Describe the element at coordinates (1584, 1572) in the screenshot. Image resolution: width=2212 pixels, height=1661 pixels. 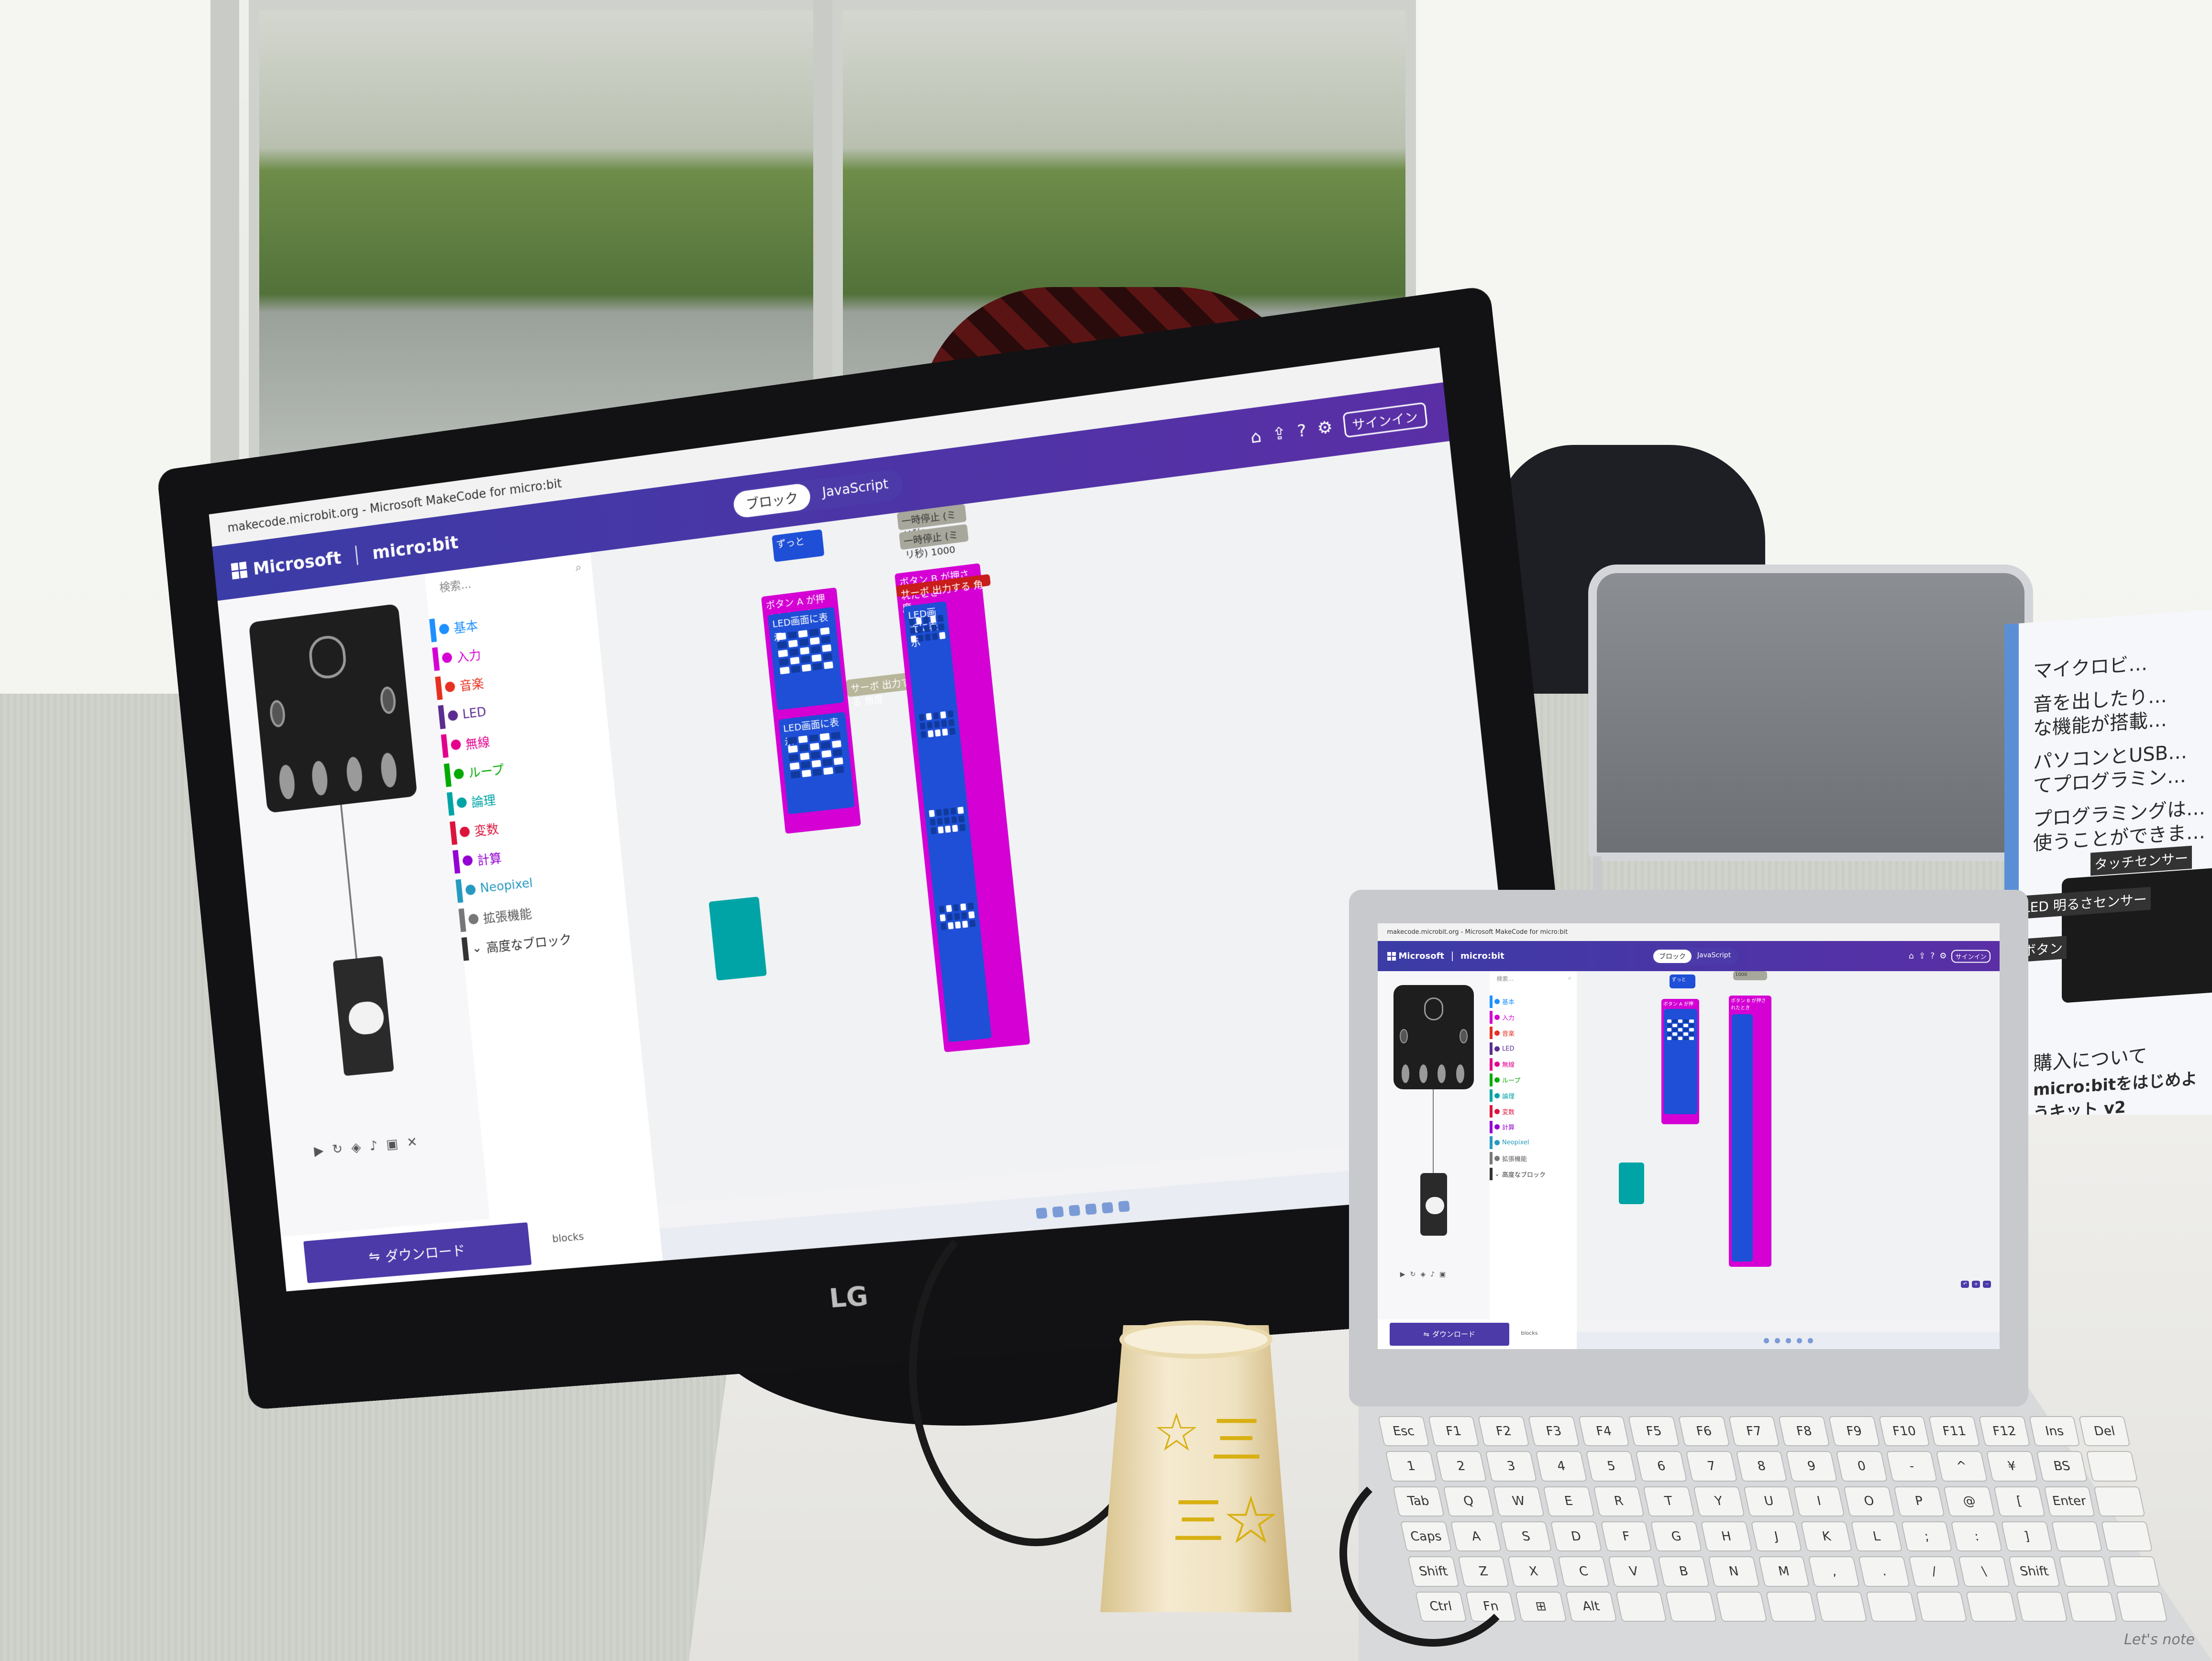
I see `key: C` at that location.